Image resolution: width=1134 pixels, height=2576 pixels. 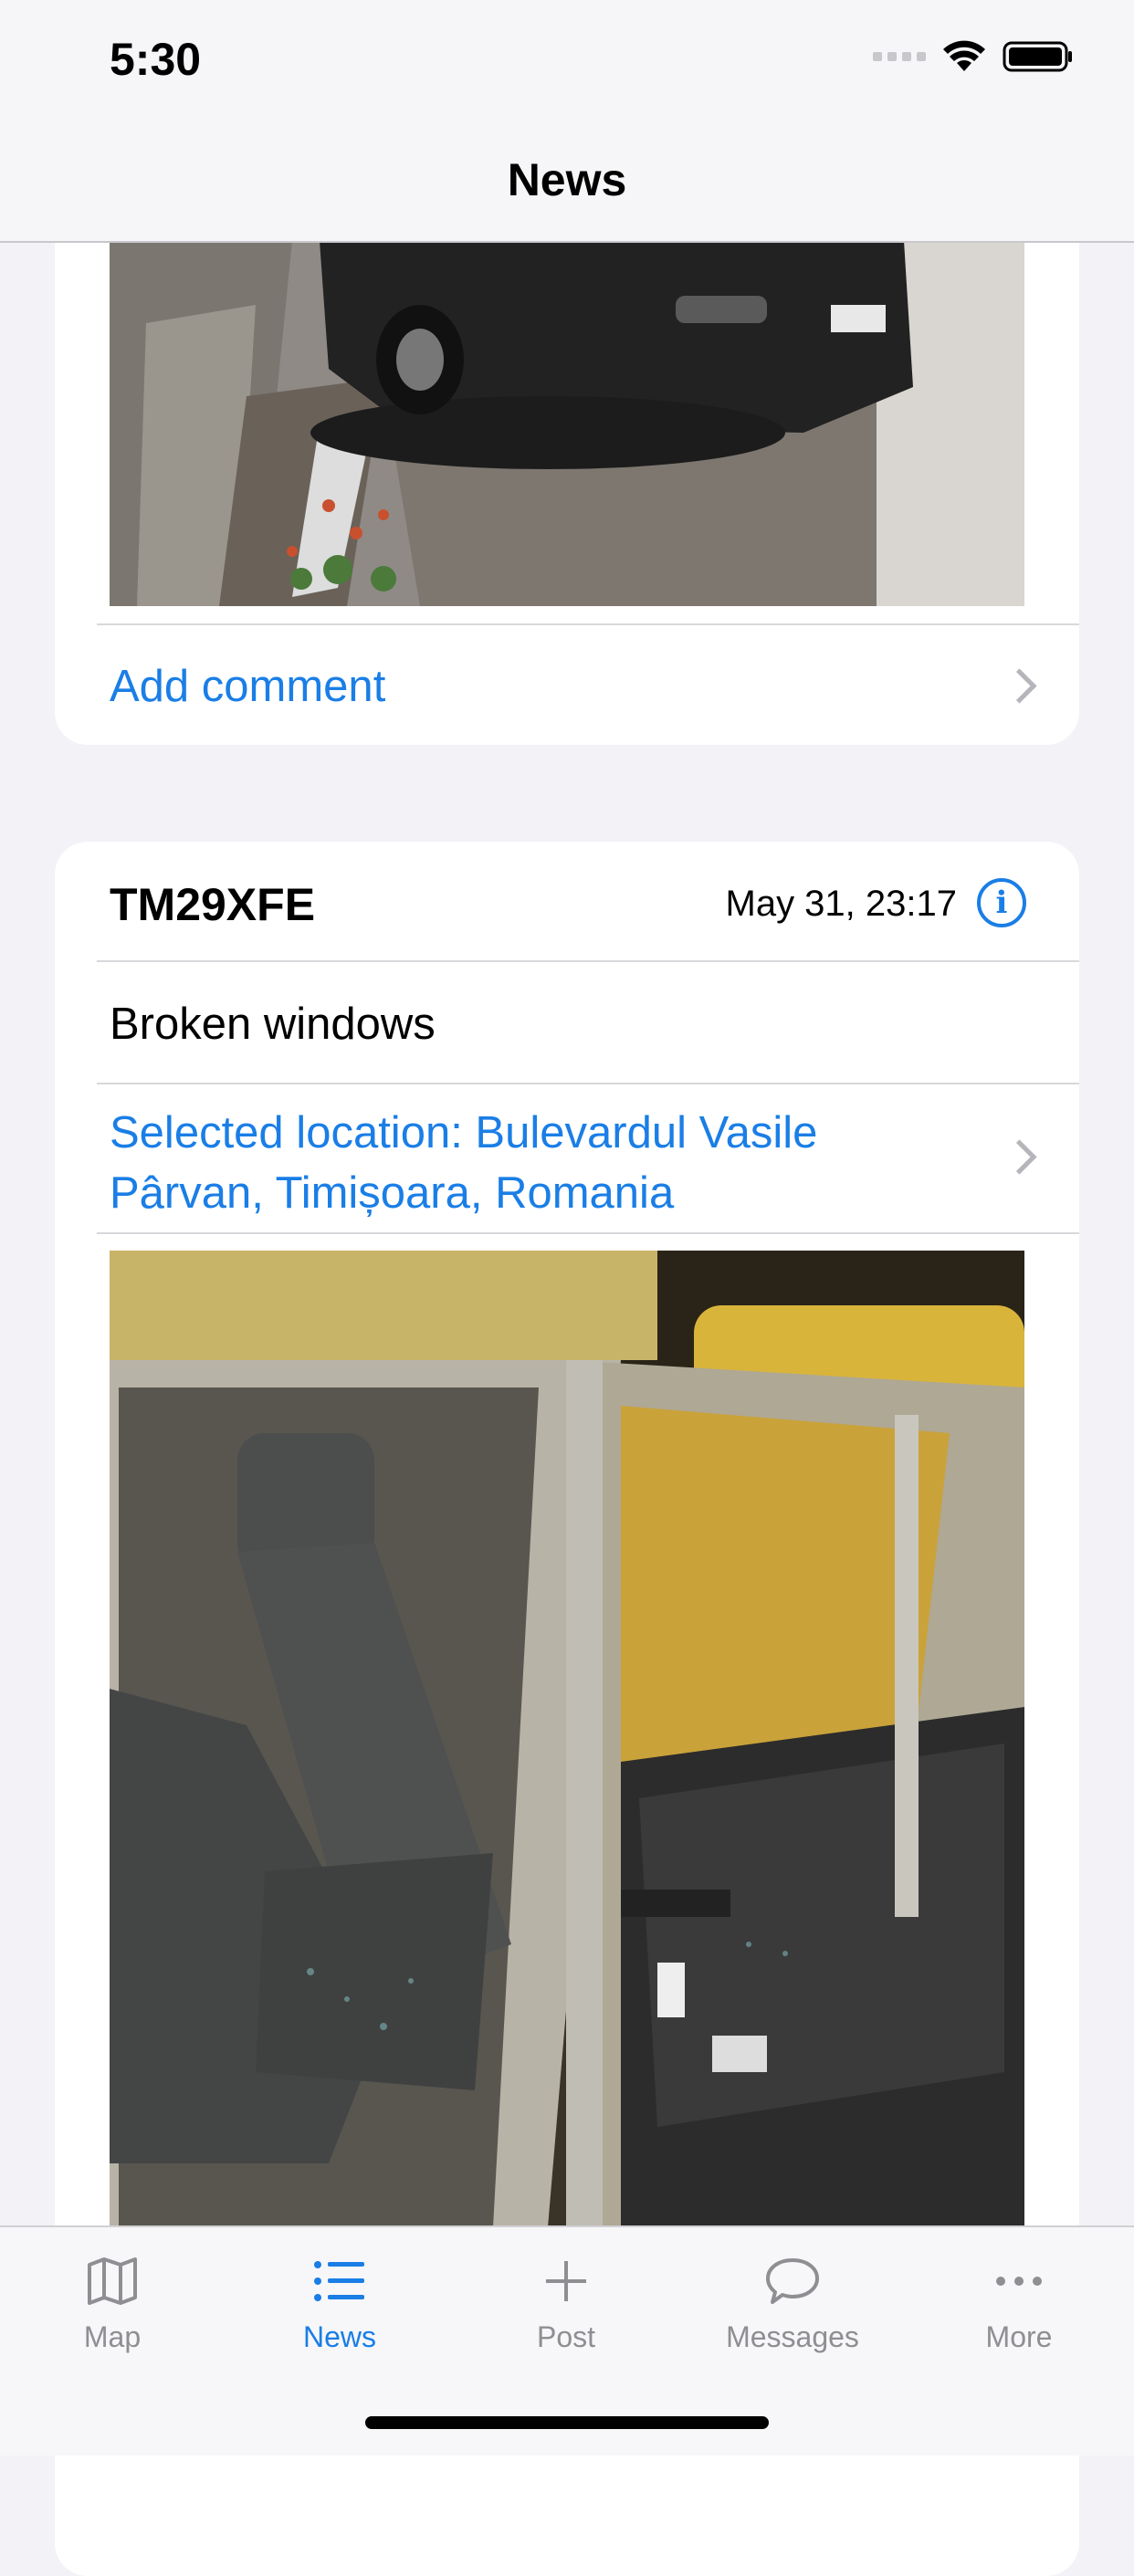 What do you see at coordinates (1019, 2336) in the screenshot?
I see `tab-label: More` at bounding box center [1019, 2336].